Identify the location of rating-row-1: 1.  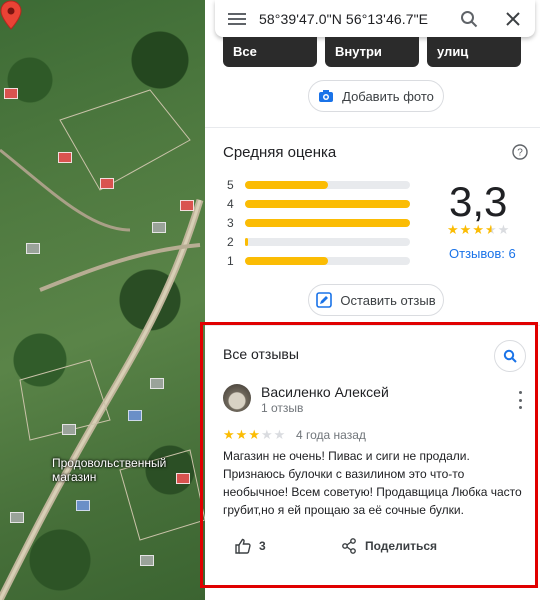
(322, 260).